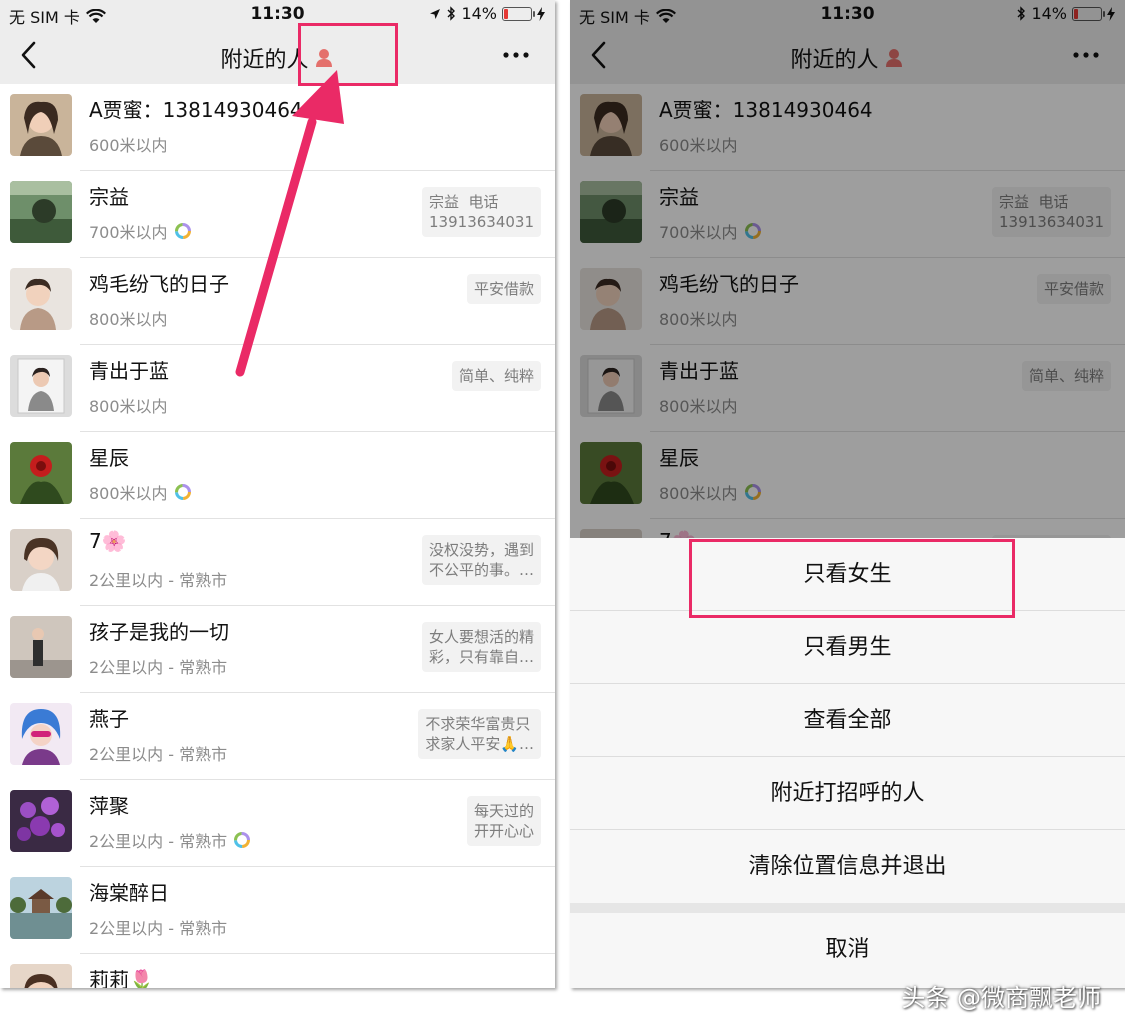 The height and width of the screenshot is (1034, 1125). What do you see at coordinates (277, 301) in the screenshot?
I see `nearby-person-row: 鸡毛纷飞的日子 800米以内 平安借款` at bounding box center [277, 301].